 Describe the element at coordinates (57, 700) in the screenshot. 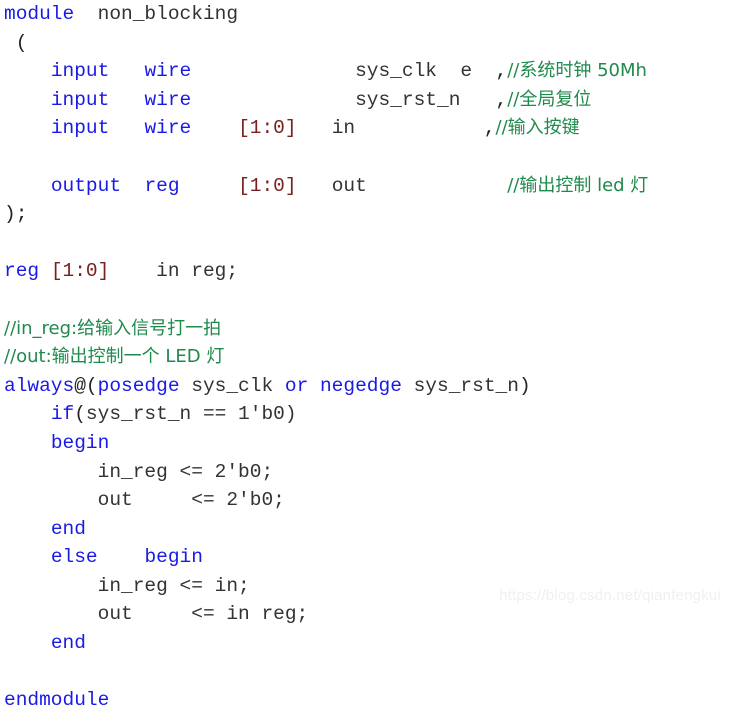

I see `code-token-kw: endmodule` at that location.